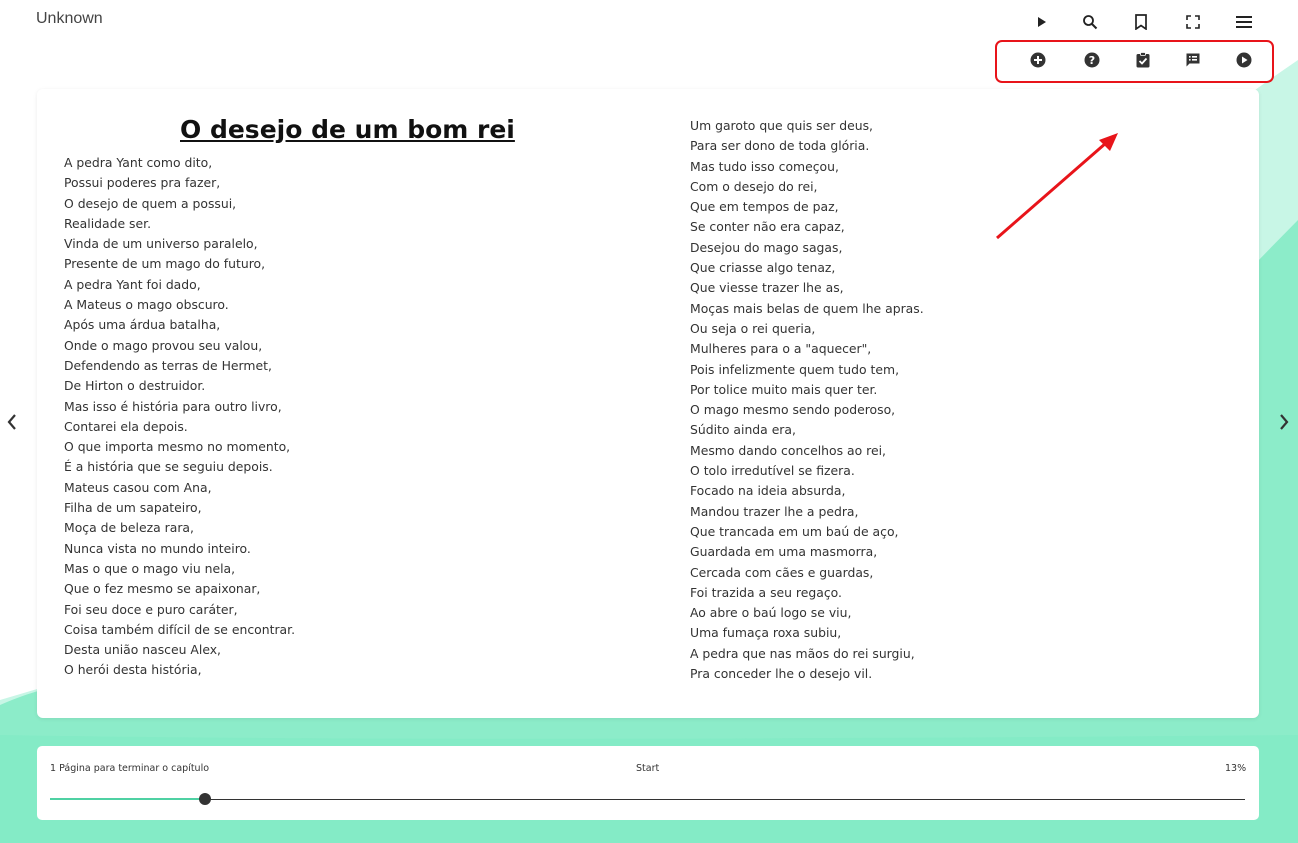 The height and width of the screenshot is (843, 1298). Describe the element at coordinates (150, 568) in the screenshot. I see `poem-line: Mas o que o mago viu nela,` at that location.